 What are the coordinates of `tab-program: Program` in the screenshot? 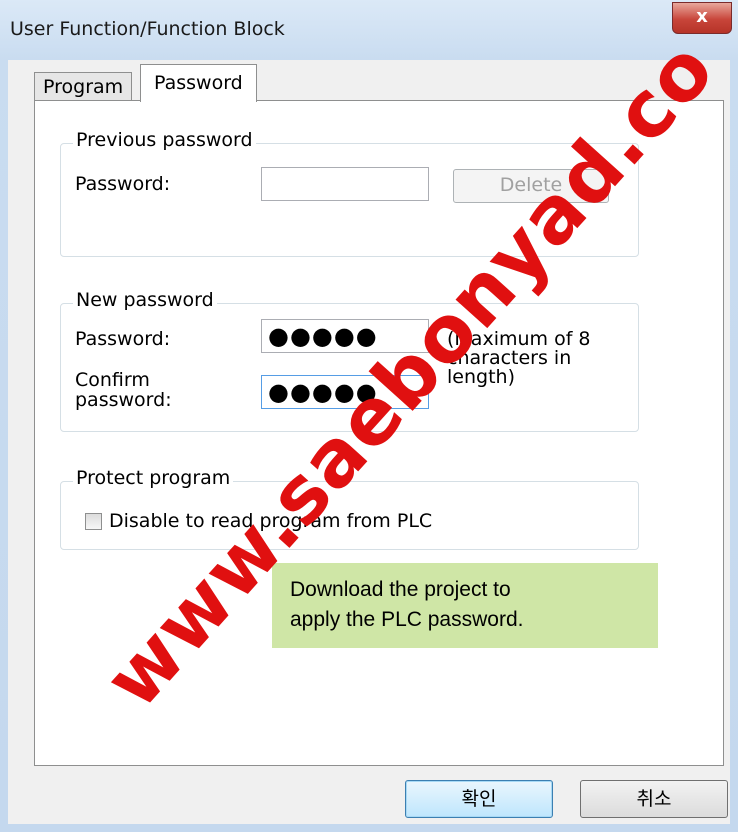 It's located at (83, 86).